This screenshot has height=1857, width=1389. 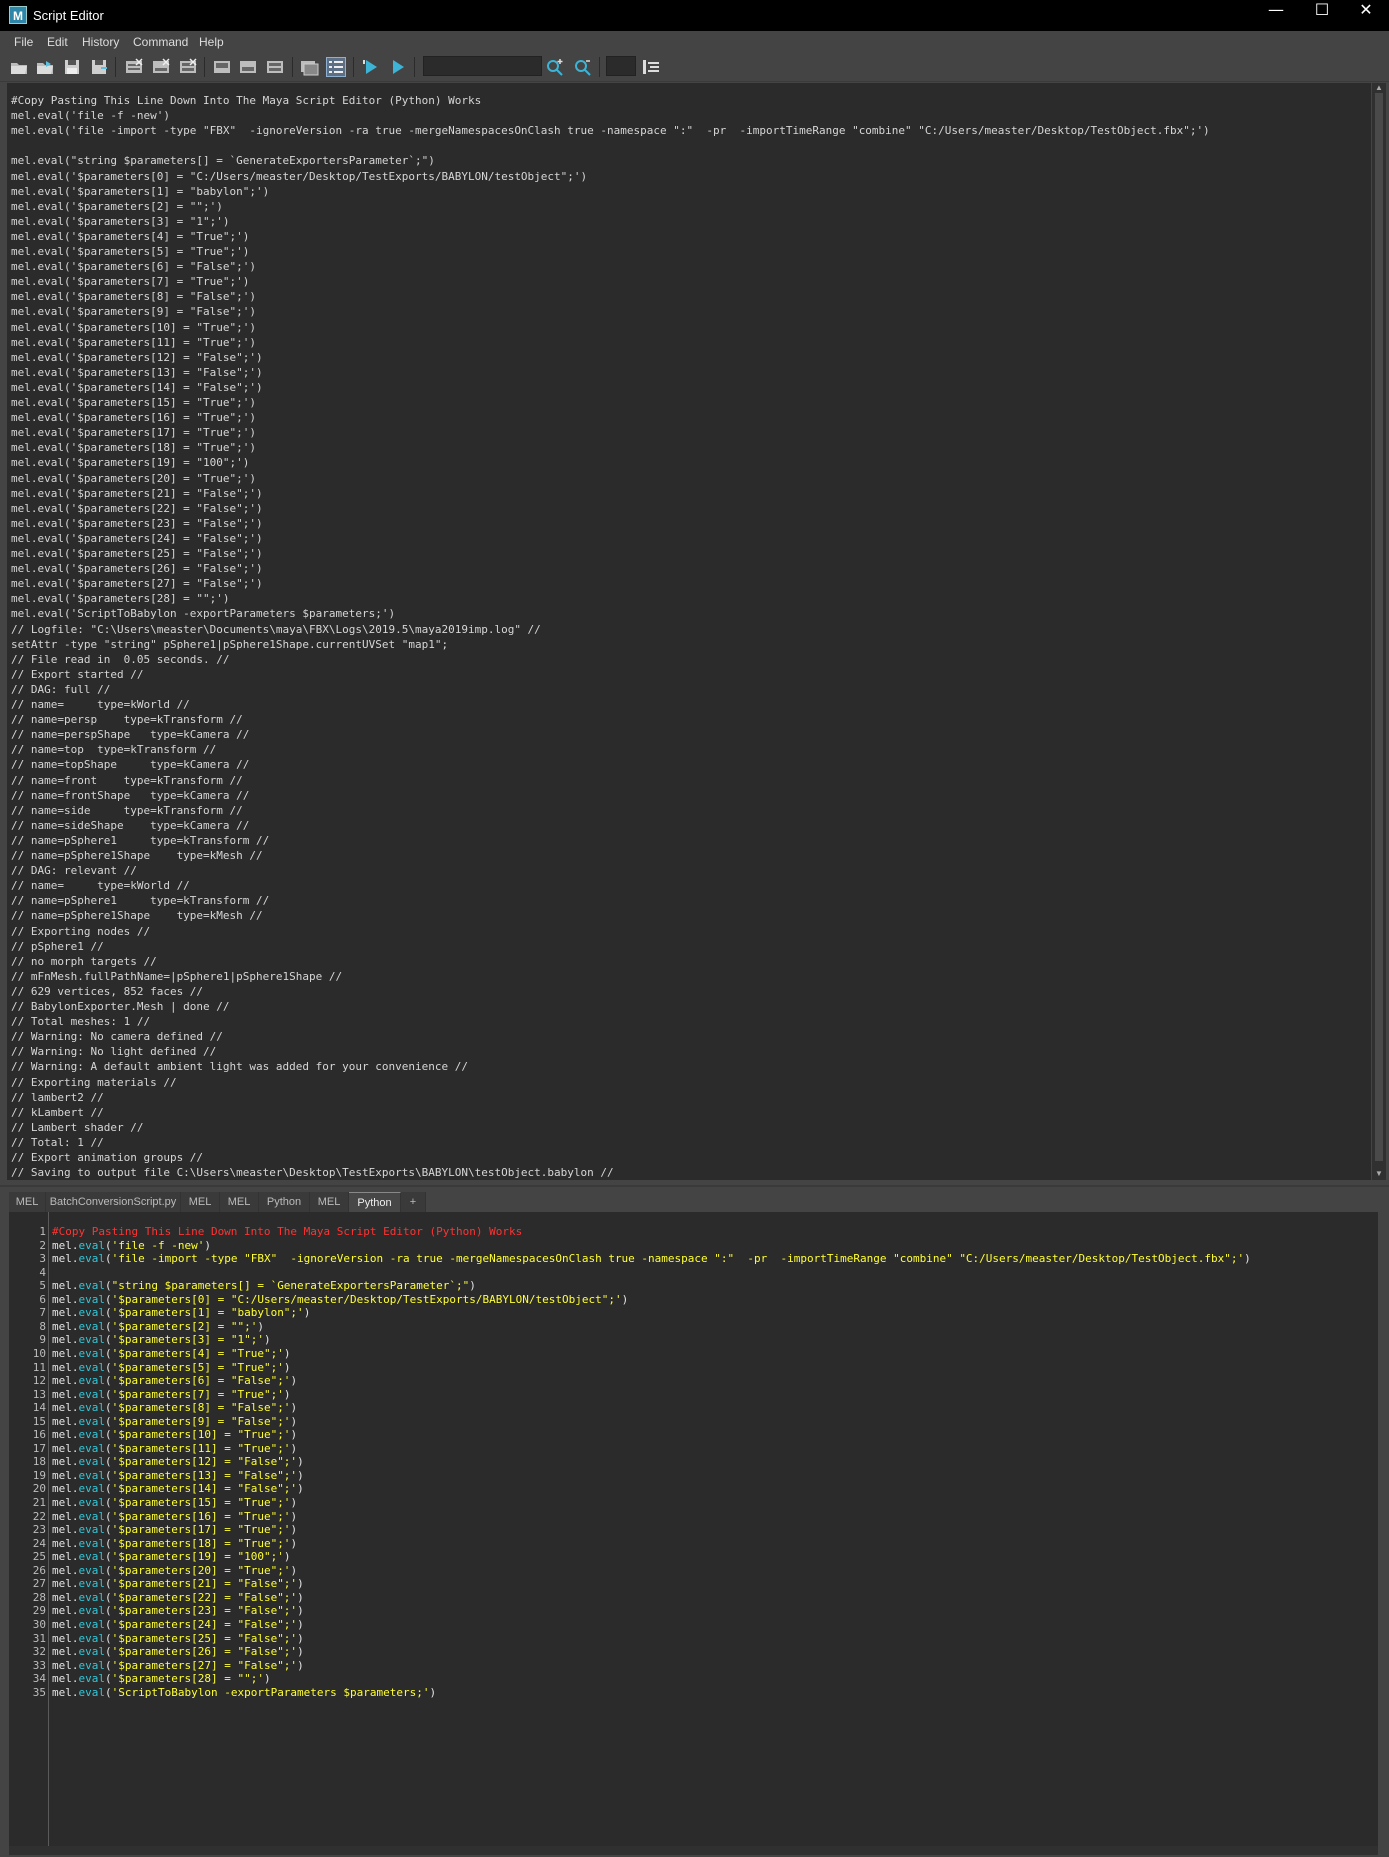 I want to click on clear-input-icon, so click(x=161, y=67).